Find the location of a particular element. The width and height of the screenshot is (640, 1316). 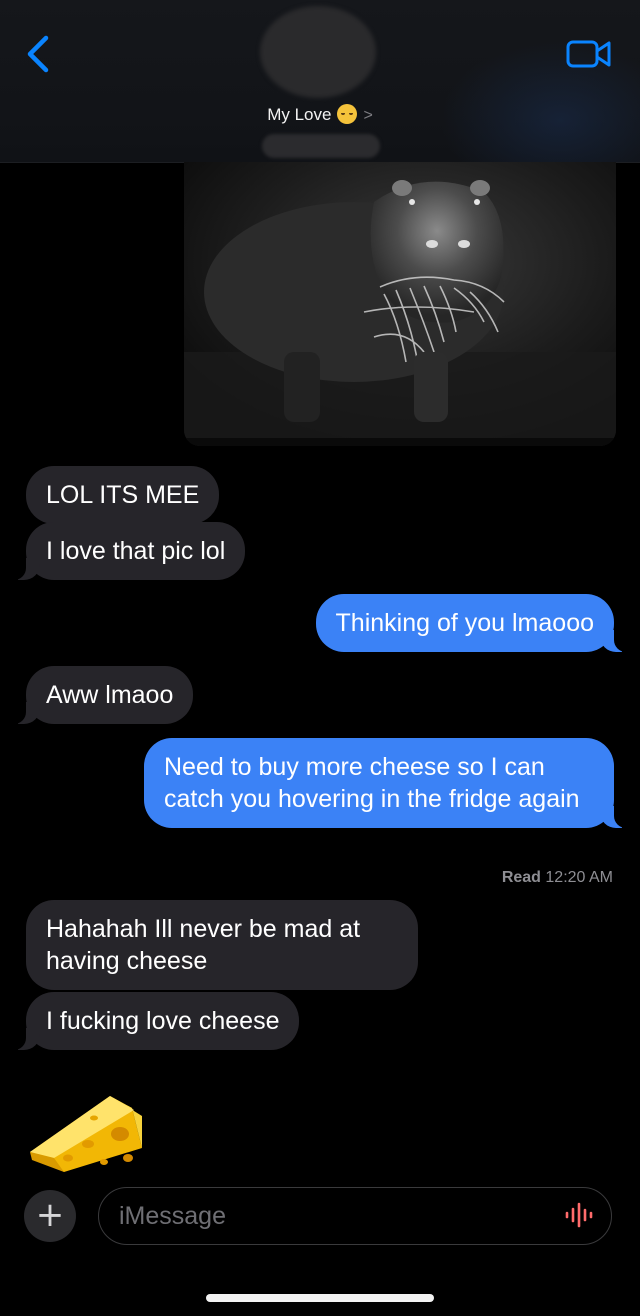

message-bubble-incoming: LOL ITS MEE is located at coordinates (123, 495).